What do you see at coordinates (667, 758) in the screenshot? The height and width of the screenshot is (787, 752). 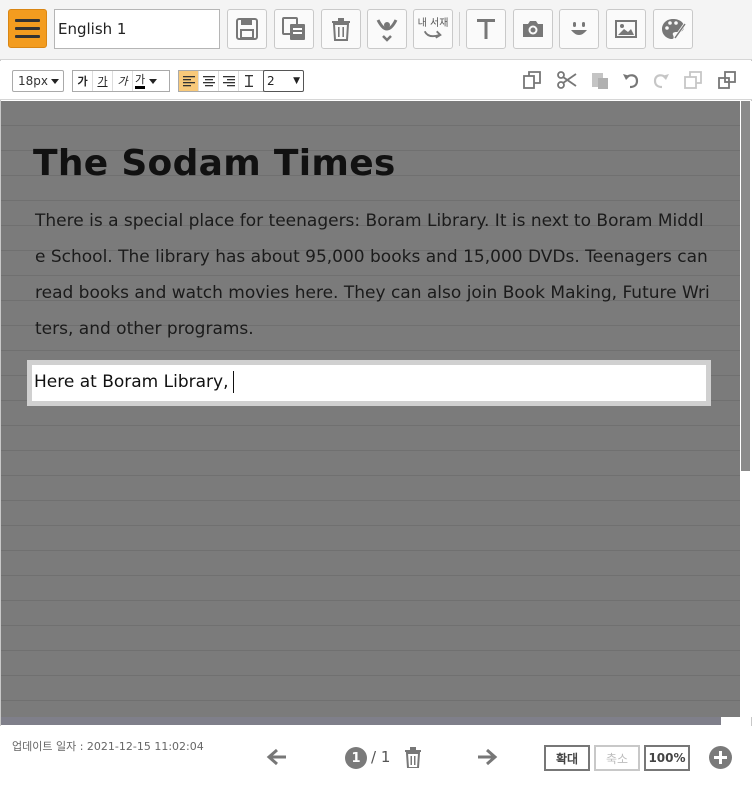 I see `zoom-level: 100%` at bounding box center [667, 758].